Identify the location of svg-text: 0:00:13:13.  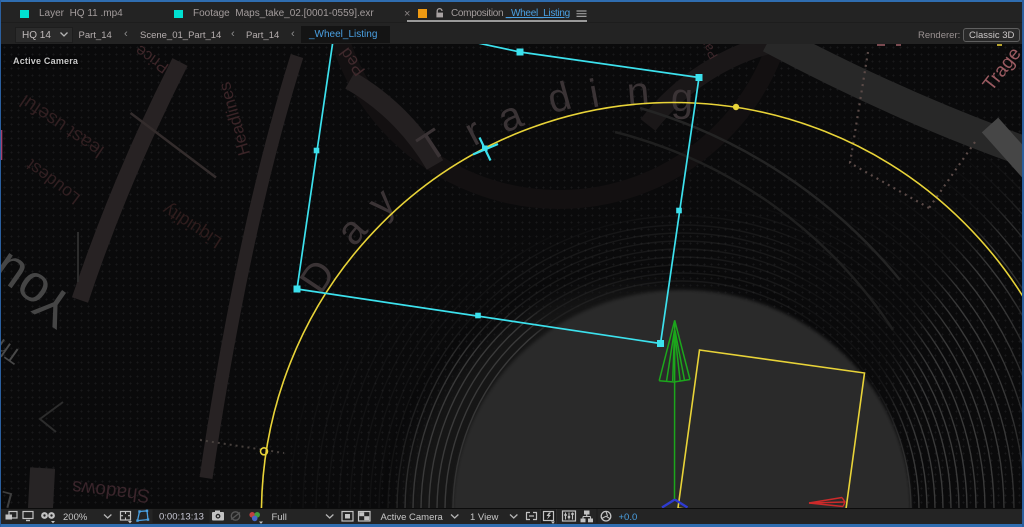
(181, 517).